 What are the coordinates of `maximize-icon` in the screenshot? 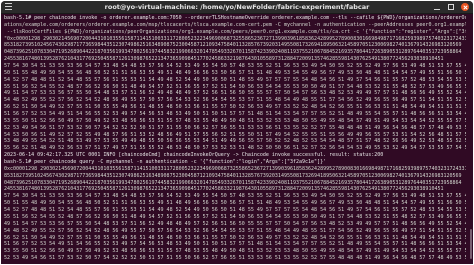 It's located at (451, 7).